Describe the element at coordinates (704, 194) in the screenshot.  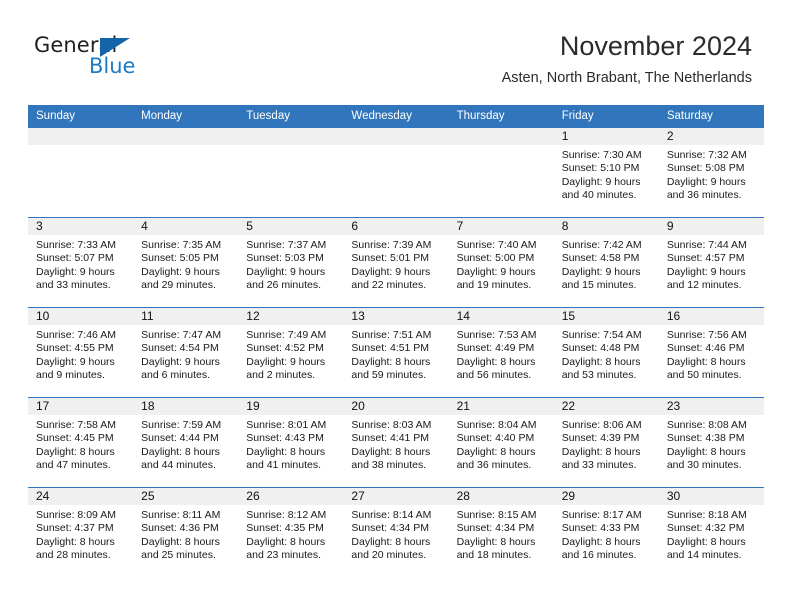
I see `event-daylight-l2: and 36 minutes.` at that location.